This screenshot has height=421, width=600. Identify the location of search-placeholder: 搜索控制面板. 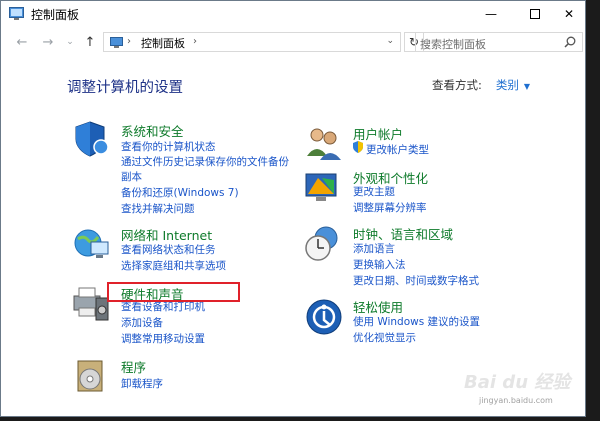
(453, 44).